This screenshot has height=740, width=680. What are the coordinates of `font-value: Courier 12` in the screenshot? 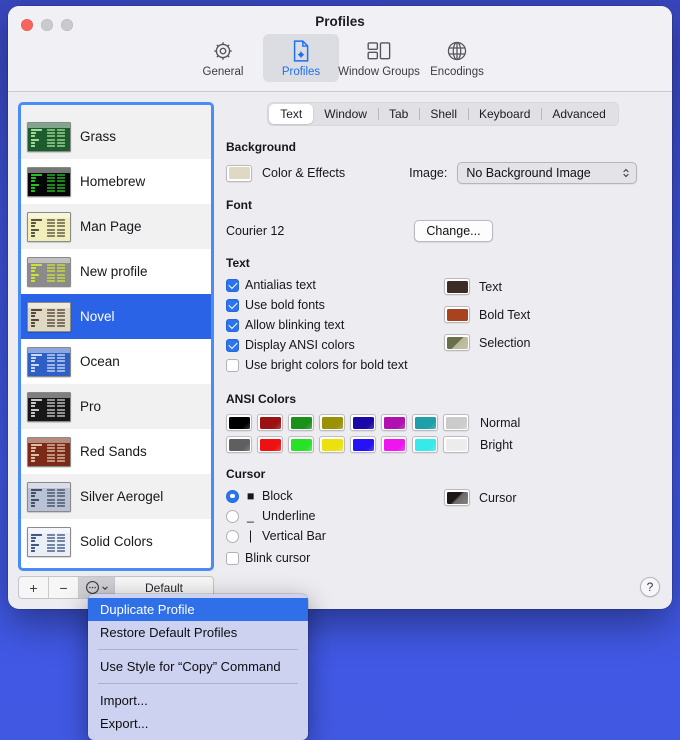 It's located at (255, 231).